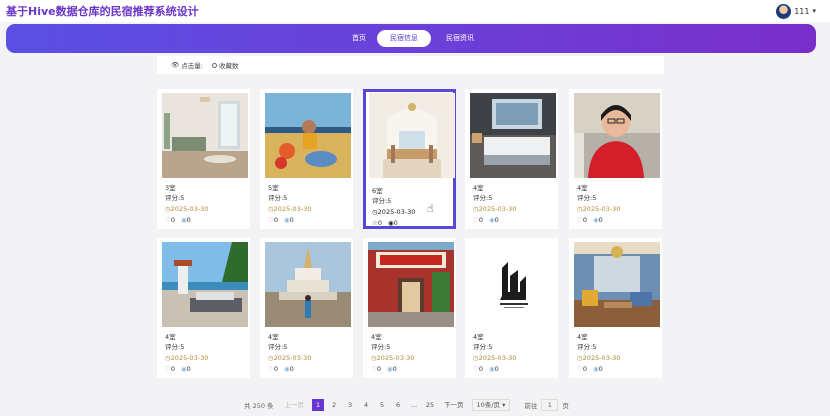 The image size is (830, 416). What do you see at coordinates (801, 11) in the screenshot?
I see `username: 111` at bounding box center [801, 11].